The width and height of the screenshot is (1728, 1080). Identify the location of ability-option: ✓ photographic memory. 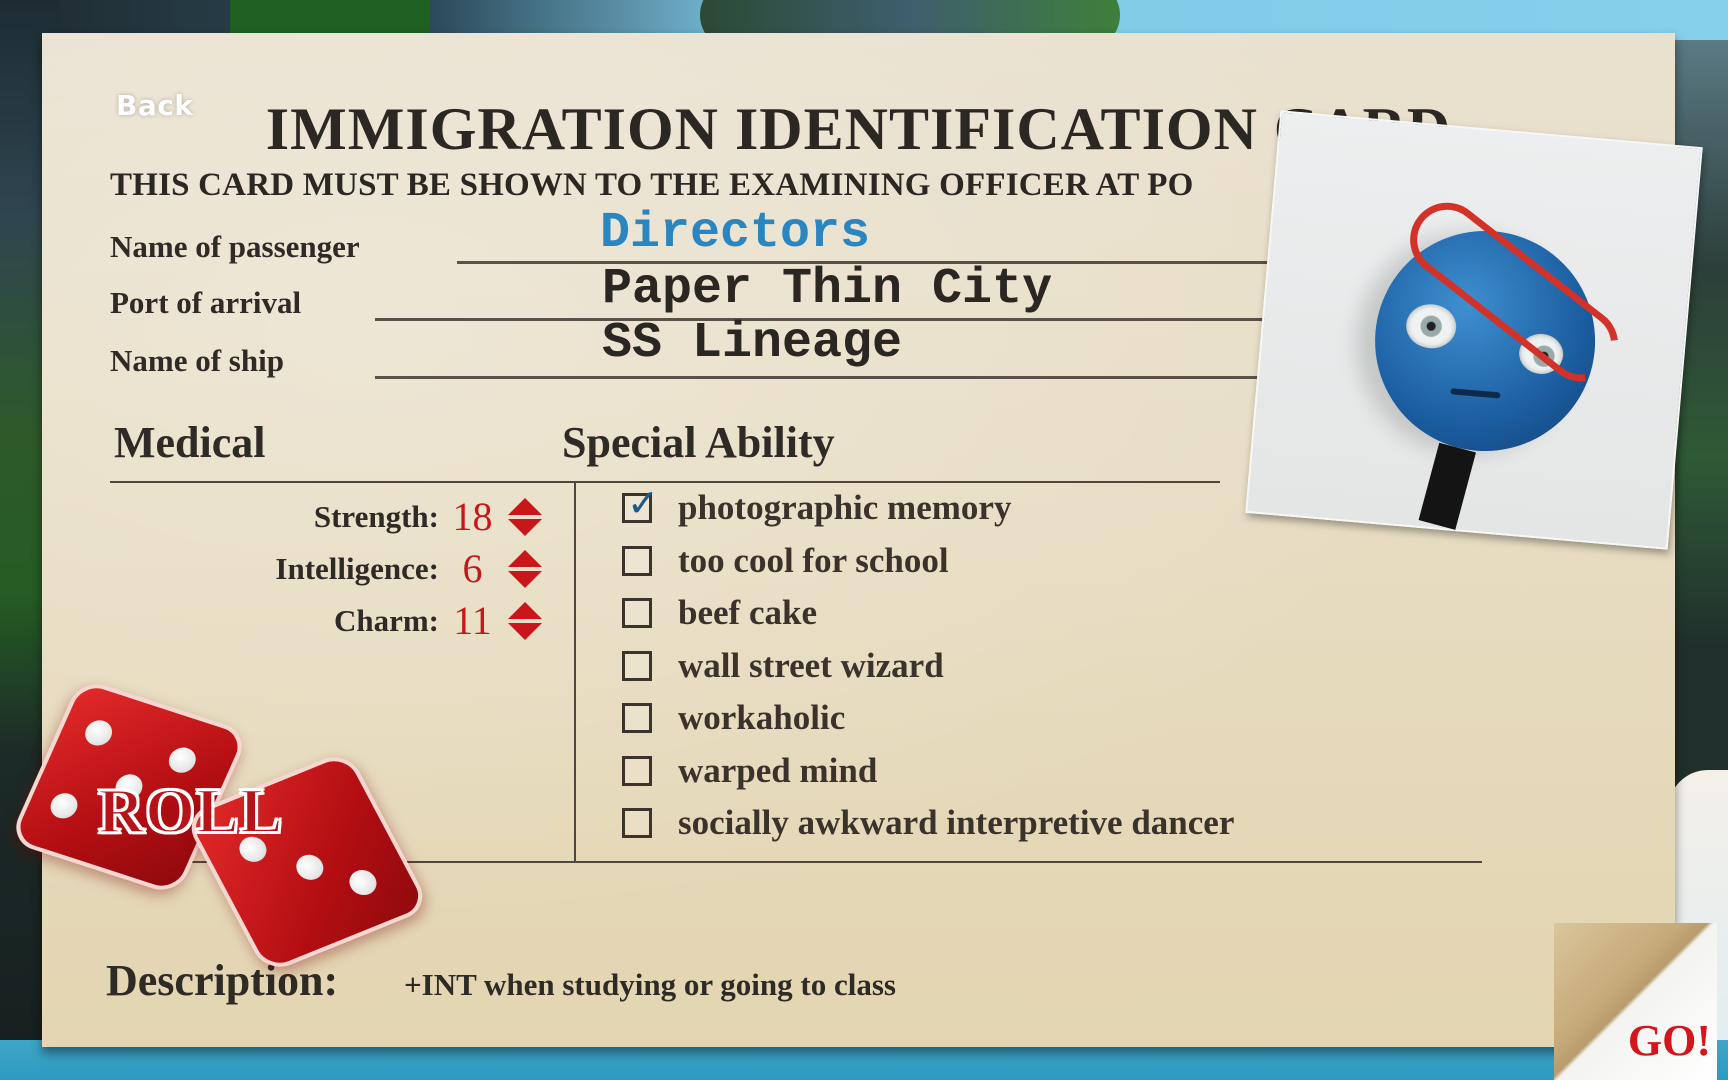
(817, 506).